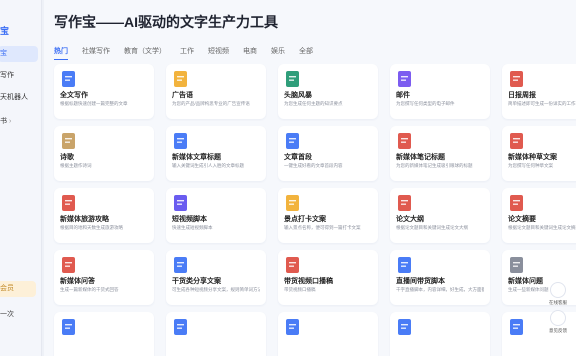 The height and width of the screenshot is (356, 576). Describe the element at coordinates (216, 289) in the screenshot. I see `tool-card-desc: 可生成各种短视频分享文案，规则简单词方法等` at that location.